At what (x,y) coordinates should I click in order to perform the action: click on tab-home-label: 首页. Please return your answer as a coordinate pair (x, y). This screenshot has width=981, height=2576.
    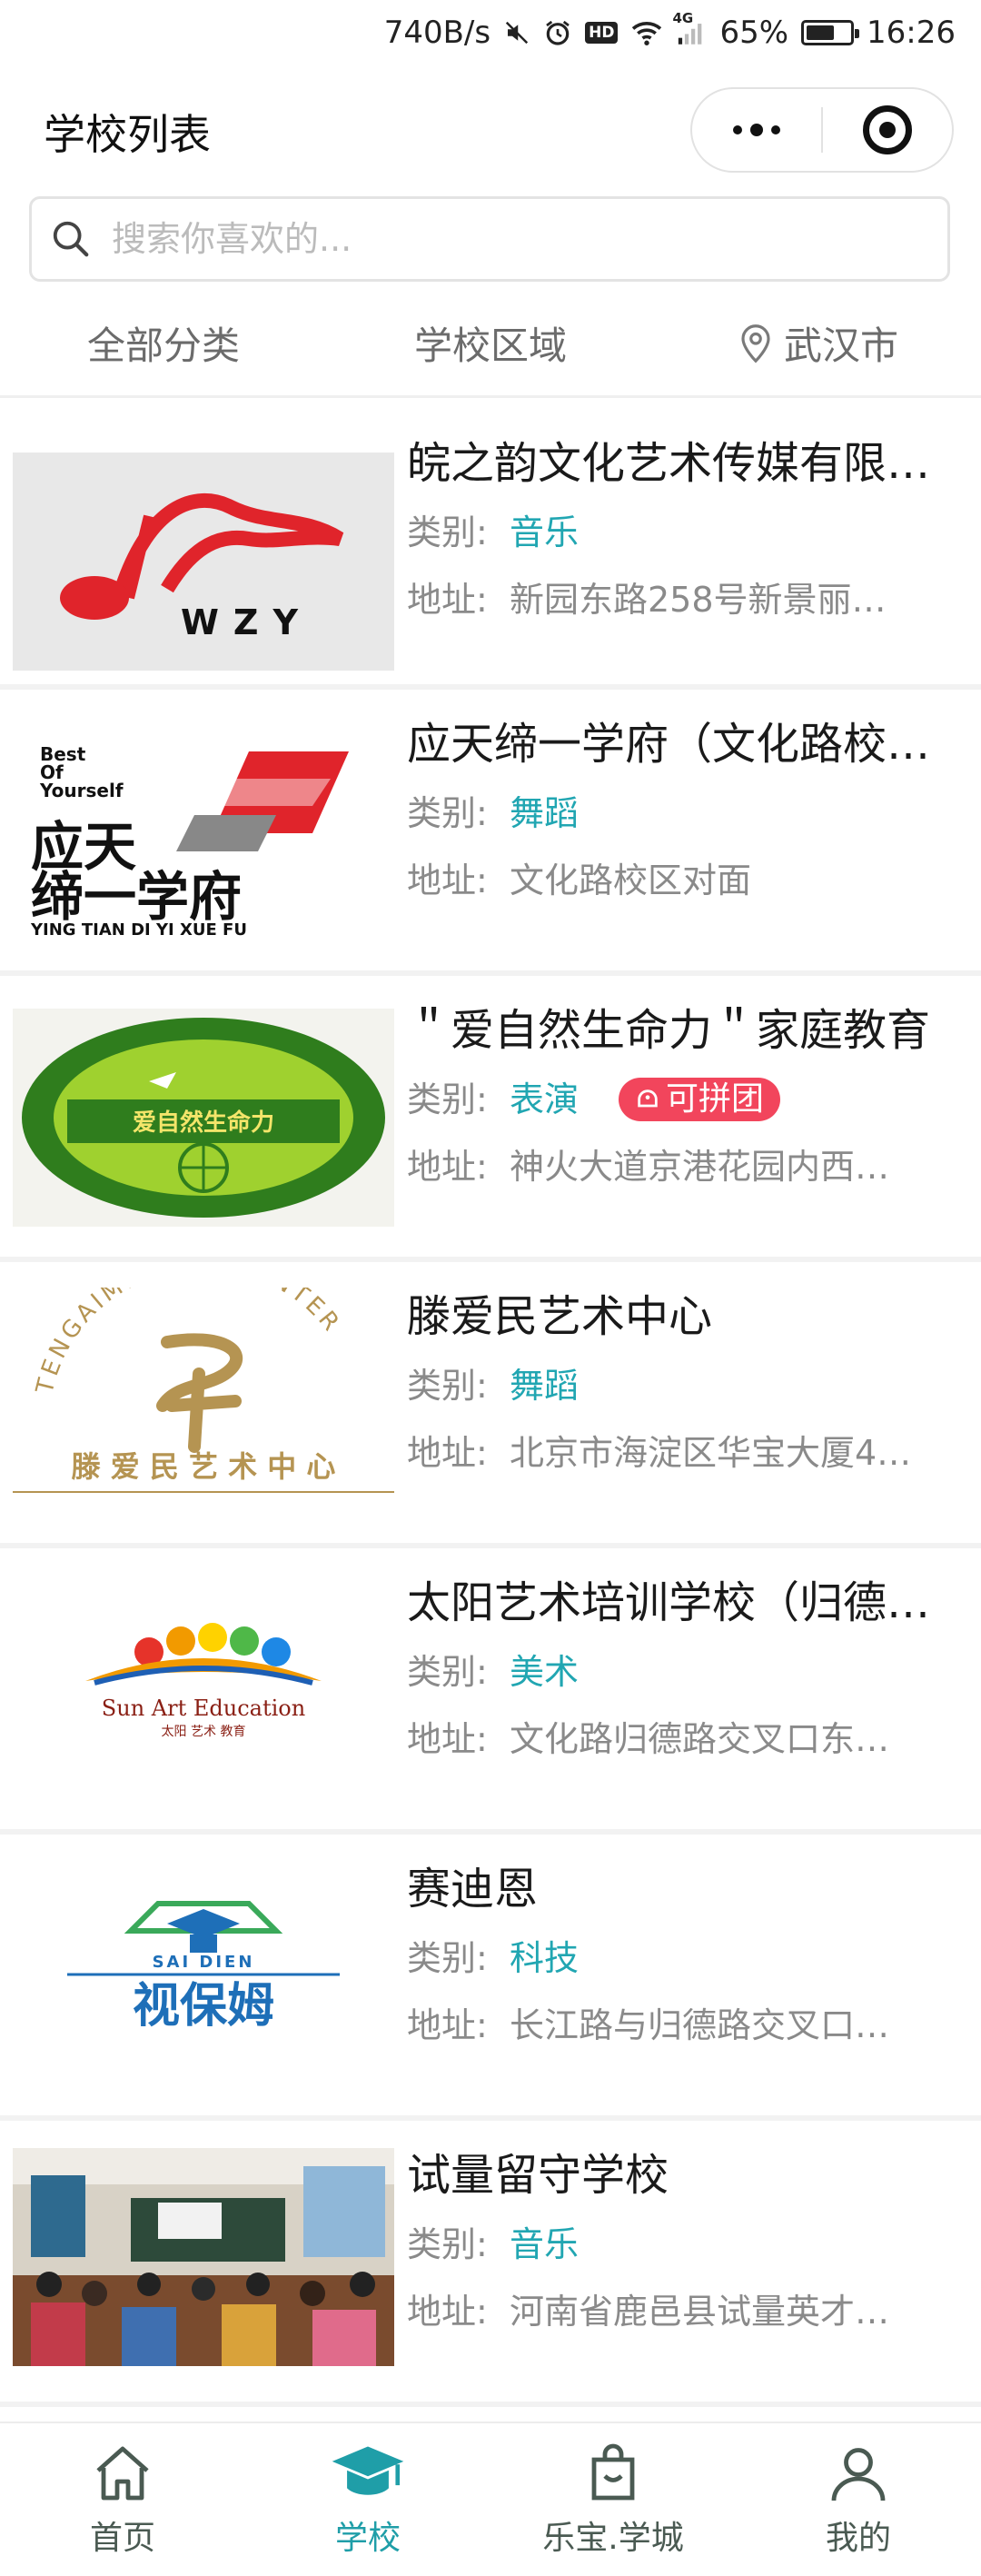
    Looking at the image, I should click on (122, 2538).